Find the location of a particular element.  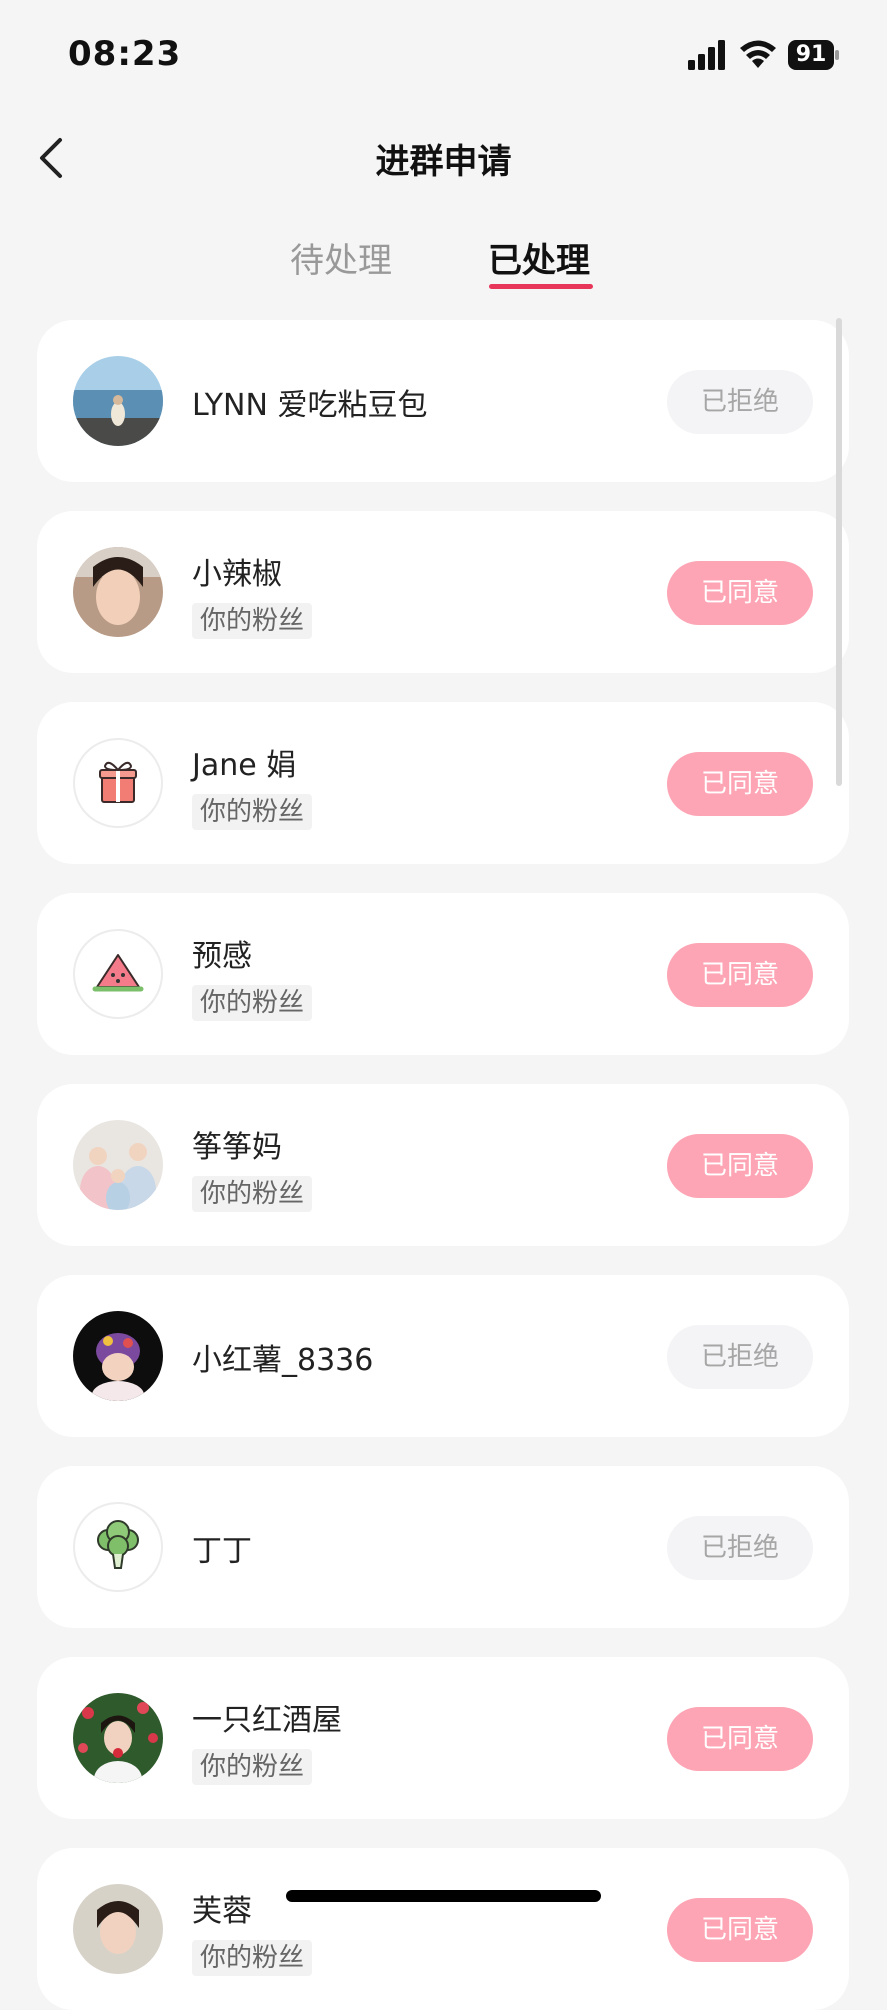

applicant-name: Jane 娟 is located at coordinates (244, 765).